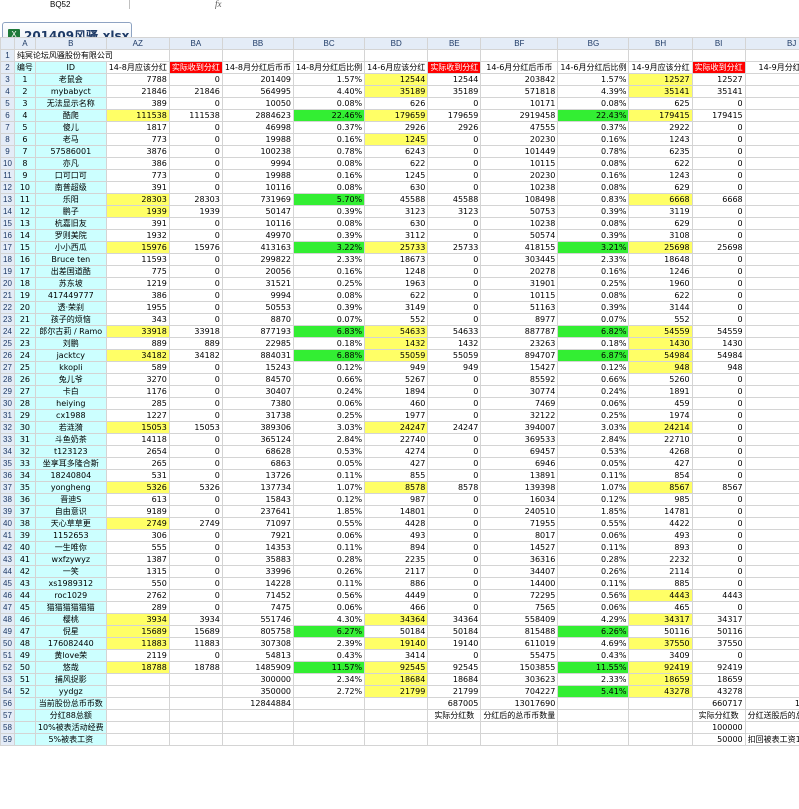  Describe the element at coordinates (771, 595) in the screenshot. I see `data-cell: 77750` at that location.